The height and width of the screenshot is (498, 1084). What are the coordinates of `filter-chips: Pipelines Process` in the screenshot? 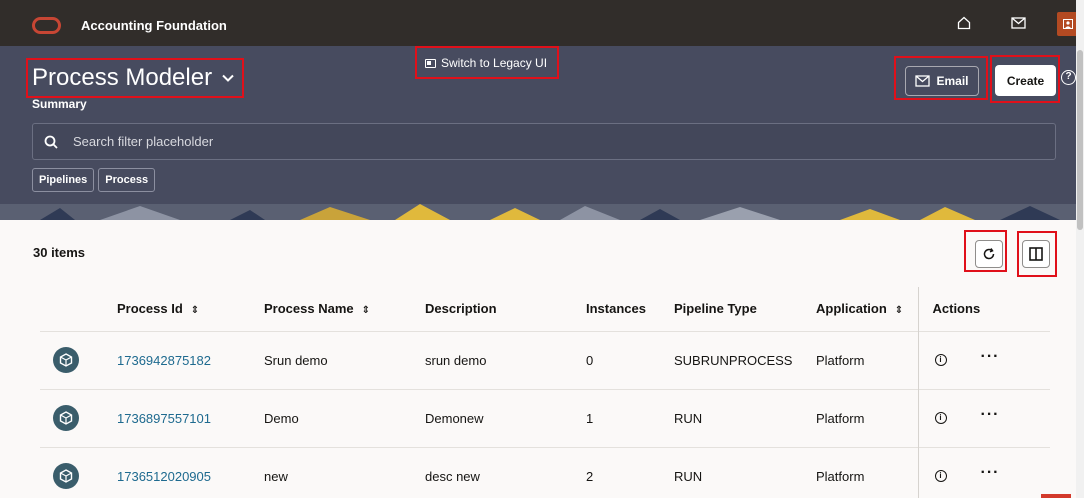 It's located at (94, 180).